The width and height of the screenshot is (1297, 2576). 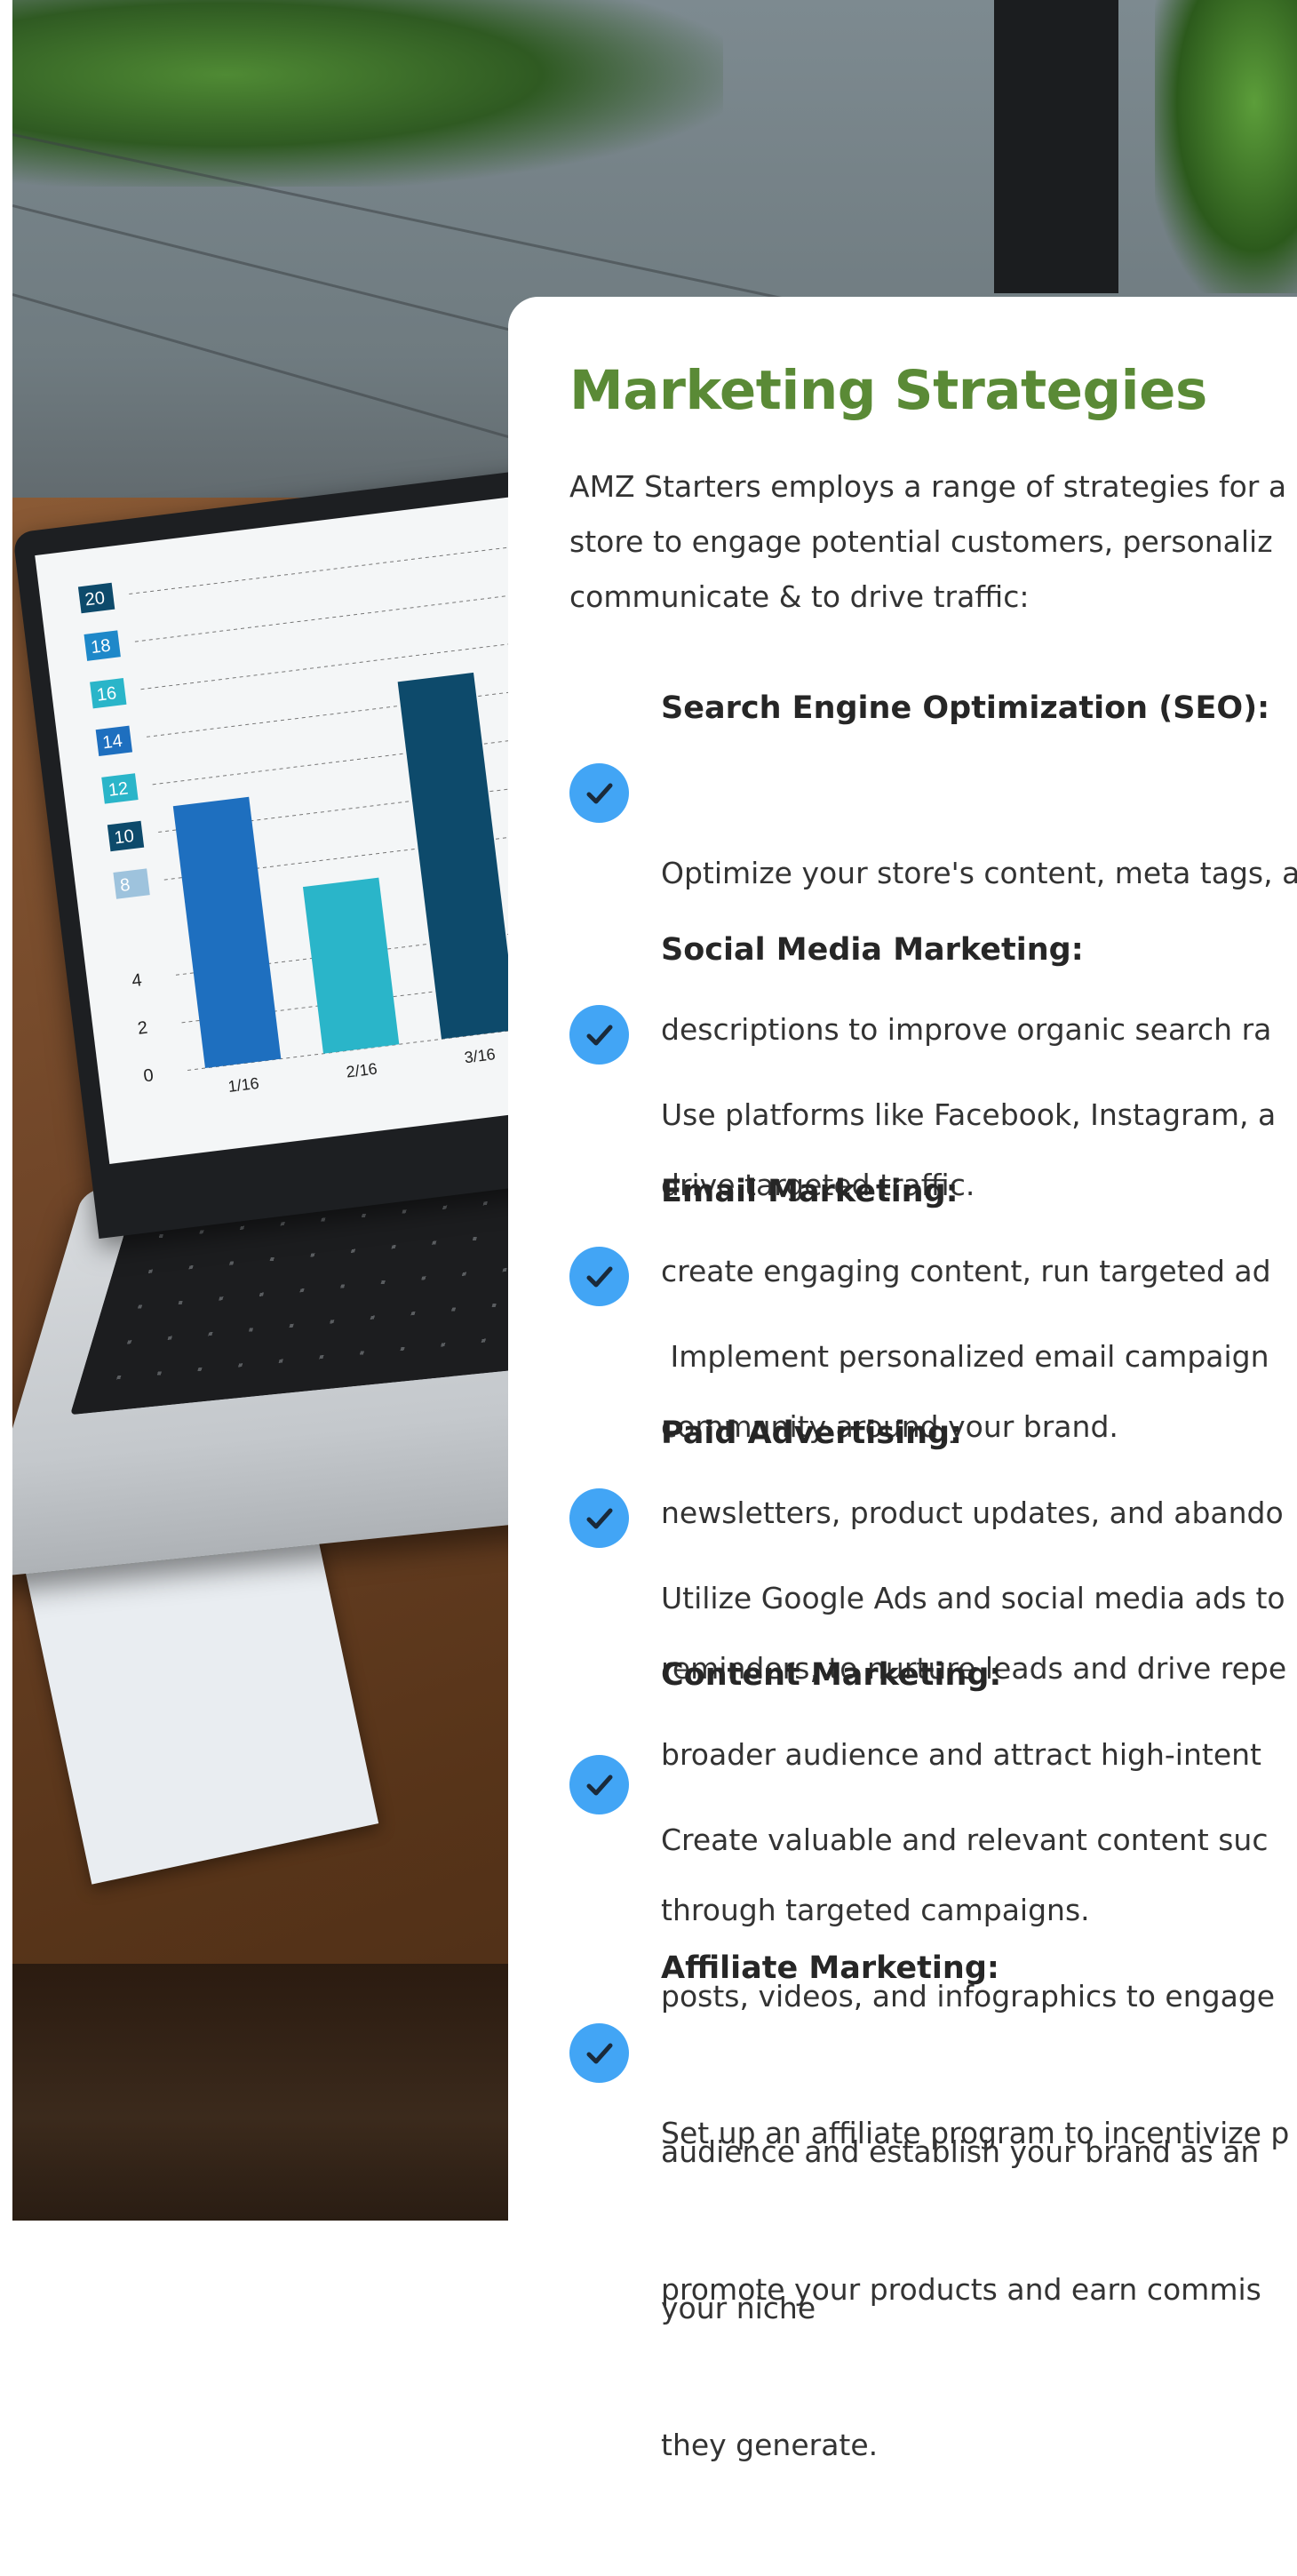 What do you see at coordinates (137, 980) in the screenshot?
I see `chart-tick-label: 4` at bounding box center [137, 980].